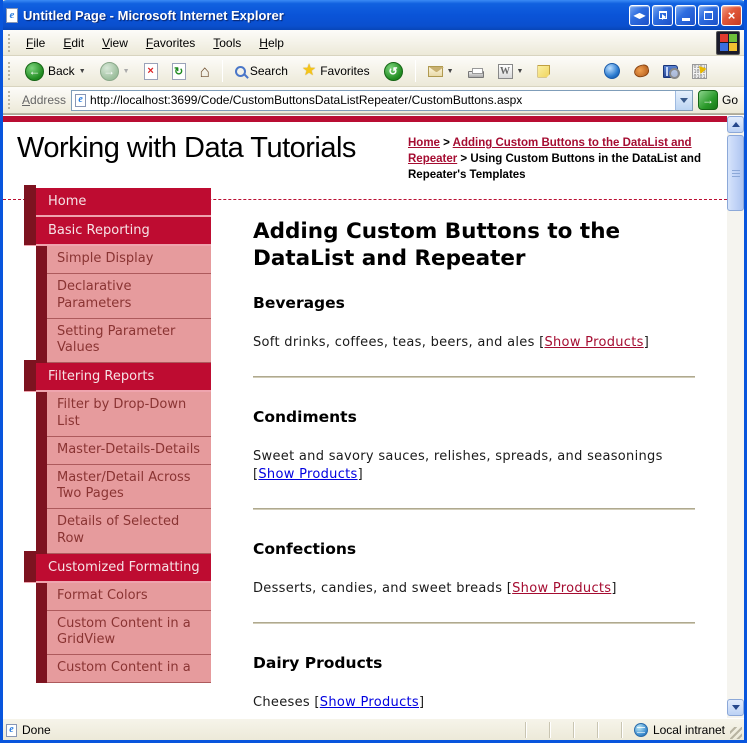 The width and height of the screenshot is (747, 743). What do you see at coordinates (117, 376) in the screenshot?
I see `sidebar-item-filtering-reports: Filtering Reports` at bounding box center [117, 376].